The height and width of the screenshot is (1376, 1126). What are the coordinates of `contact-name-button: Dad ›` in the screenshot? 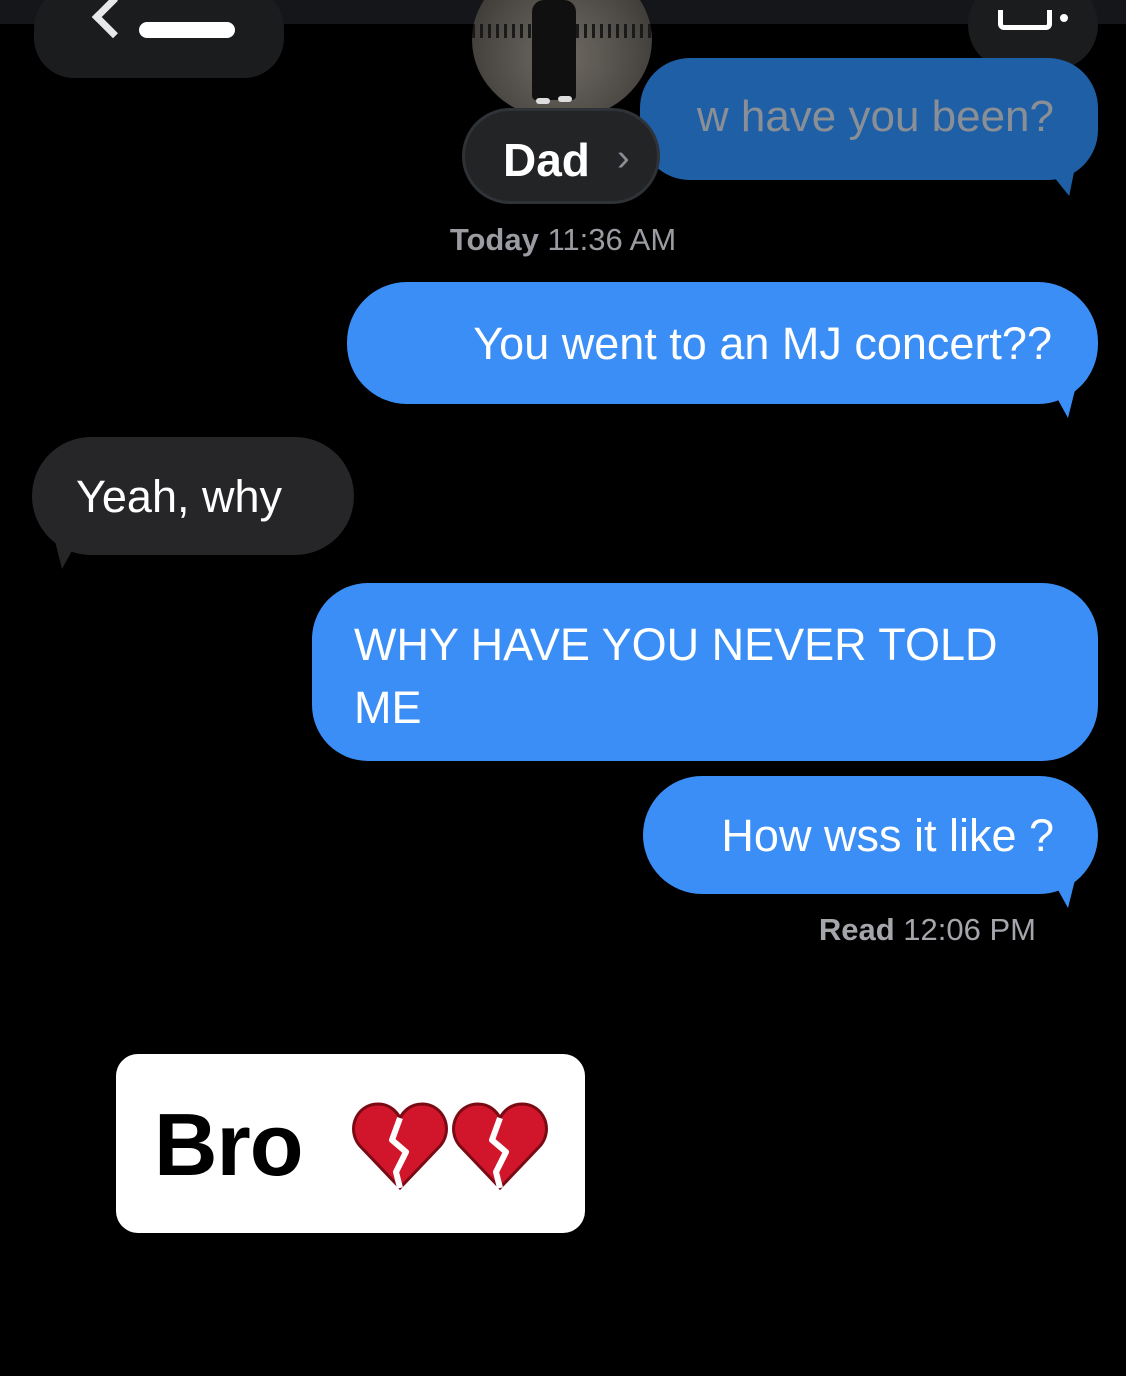 It's located at (561, 156).